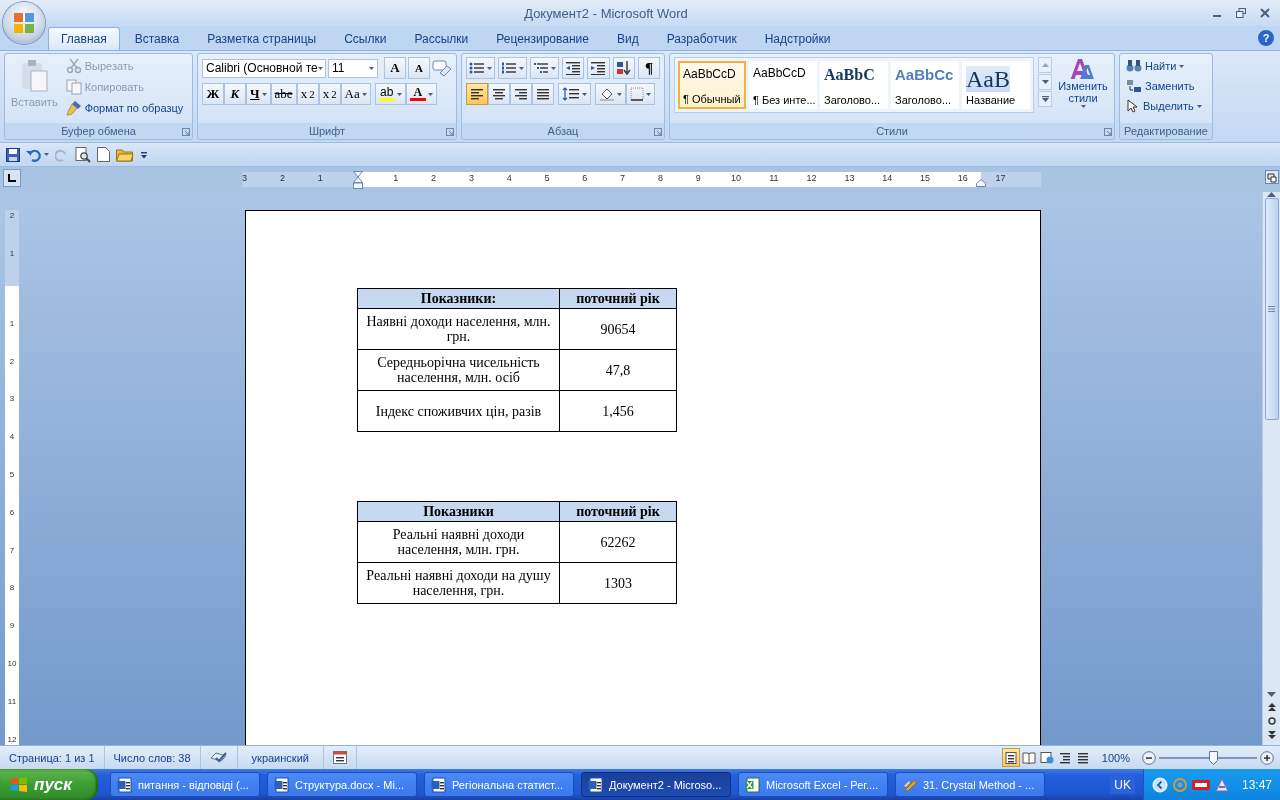 This screenshot has height=800, width=1280. I want to click on office-menu-button, so click(24, 23).